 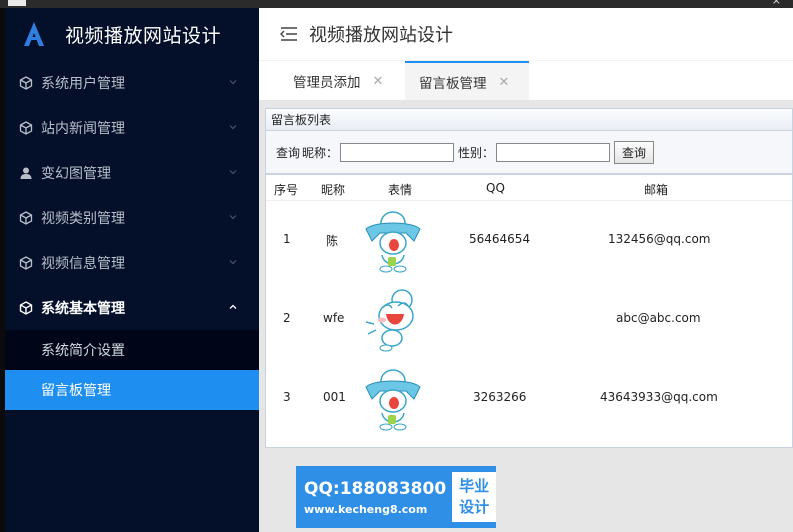 I want to click on brand-title: 视频播放网站设计, so click(x=143, y=35).